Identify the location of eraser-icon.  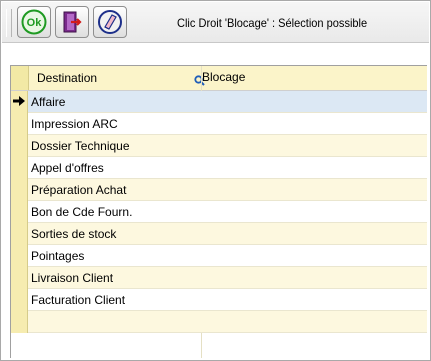
(110, 22).